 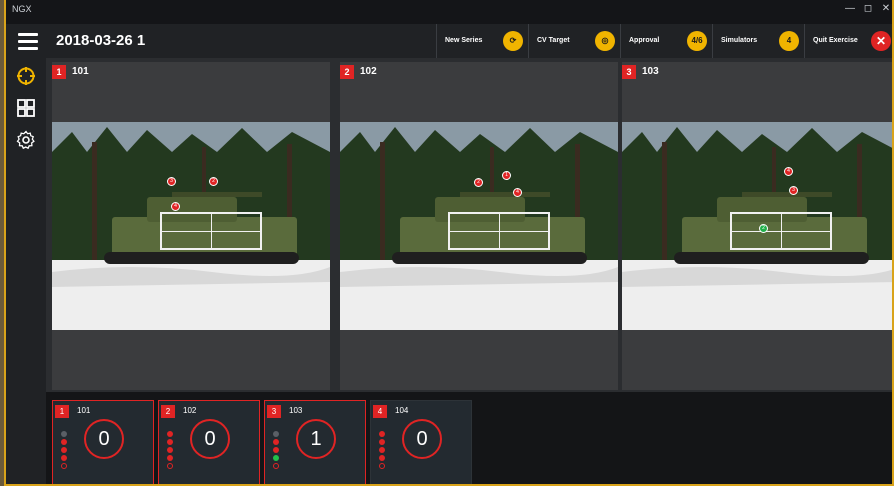 I want to click on panel-label: 101, so click(x=80, y=71).